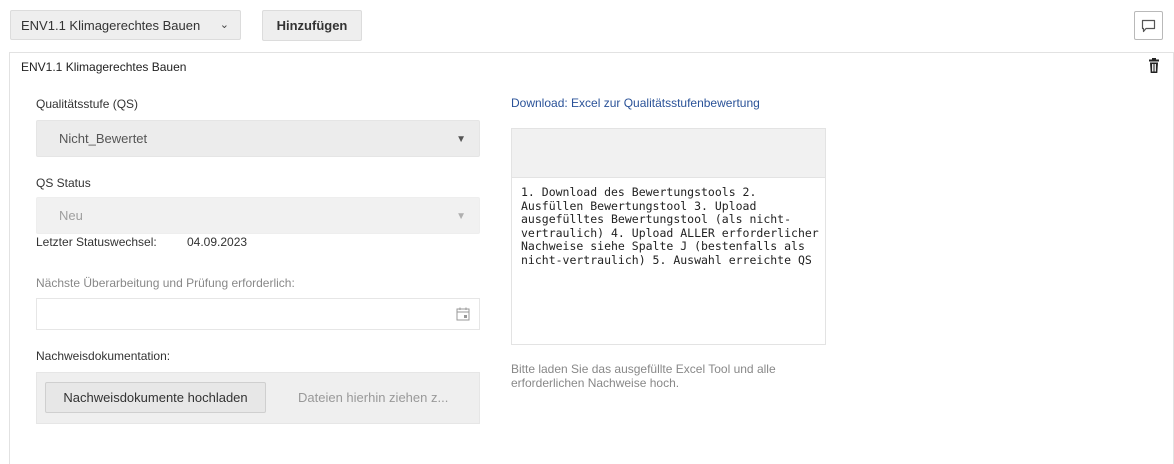 The height and width of the screenshot is (464, 1174). What do you see at coordinates (96, 242) in the screenshot?
I see `last-status-change-label: Letzter Statuswechsel:` at bounding box center [96, 242].